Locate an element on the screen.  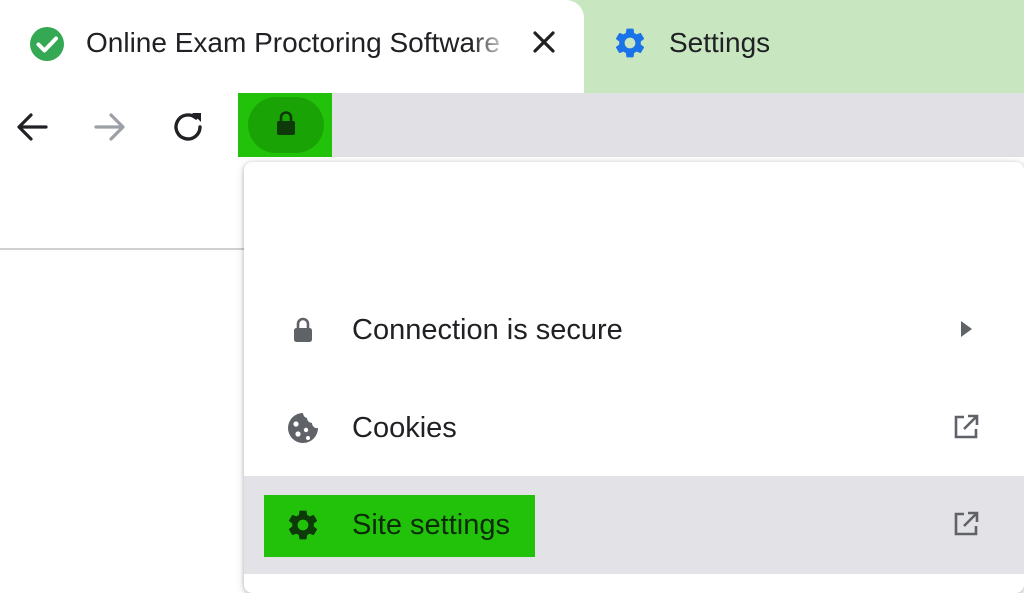
cookies-label: Cookies is located at coordinates (404, 428).